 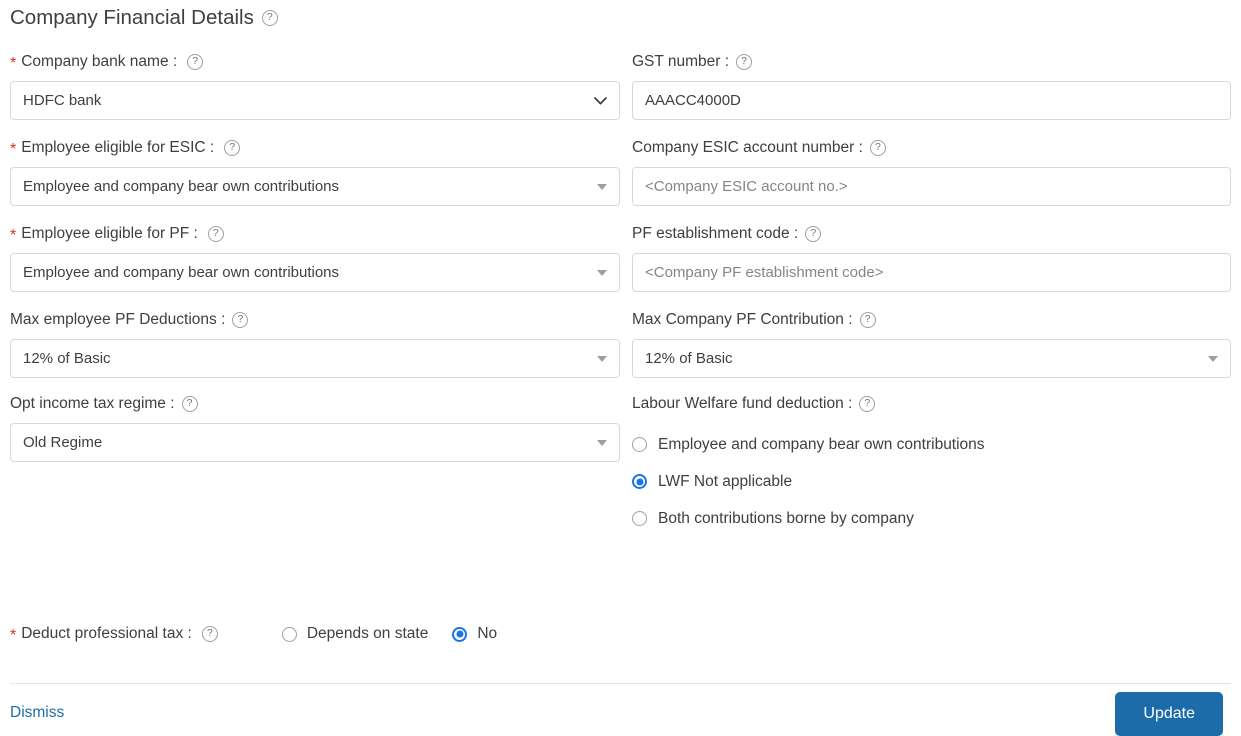 I want to click on label-deduct-professional-tax: * Deduct professional tax : ?, so click(x=114, y=634).